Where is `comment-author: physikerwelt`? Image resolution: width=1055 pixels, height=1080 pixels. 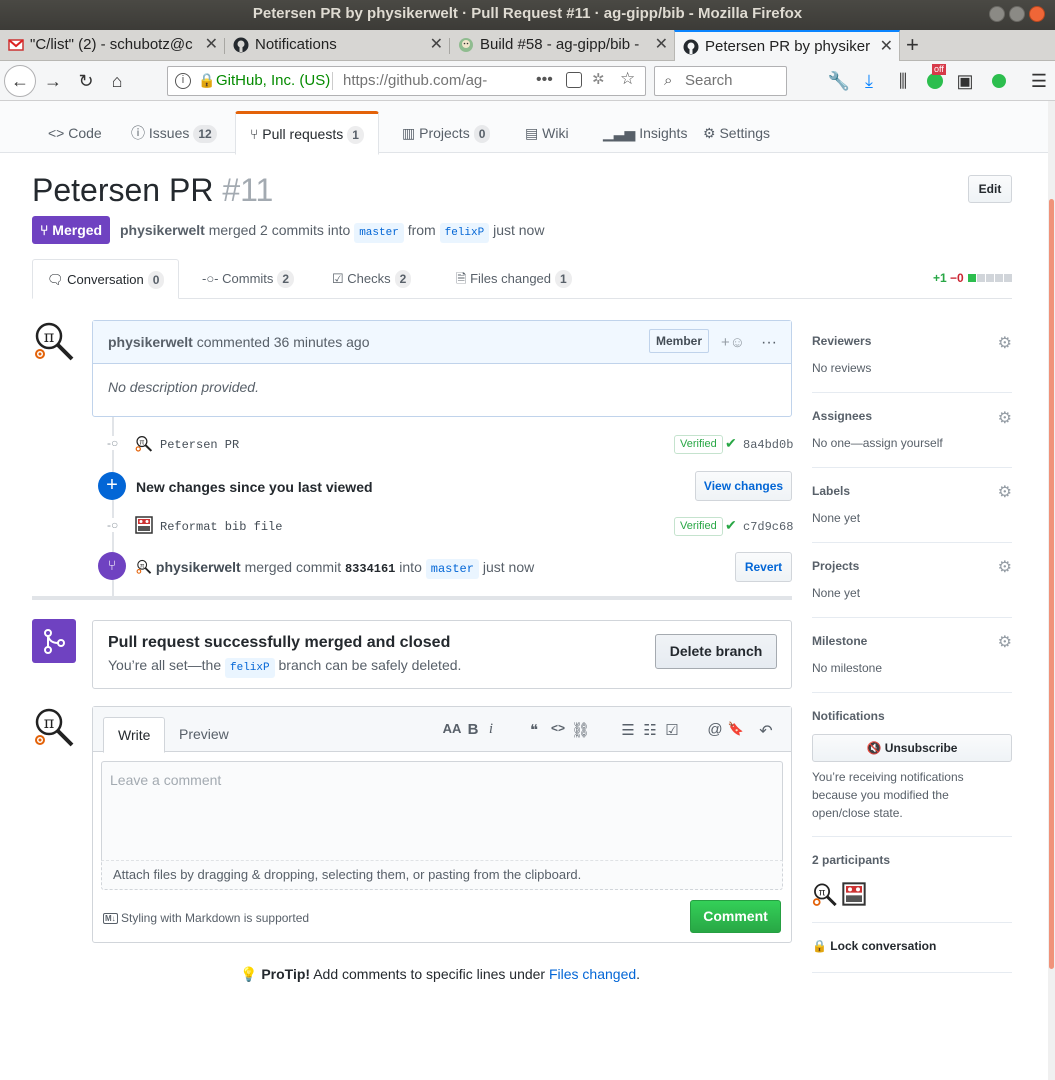 comment-author: physikerwelt is located at coordinates (150, 342).